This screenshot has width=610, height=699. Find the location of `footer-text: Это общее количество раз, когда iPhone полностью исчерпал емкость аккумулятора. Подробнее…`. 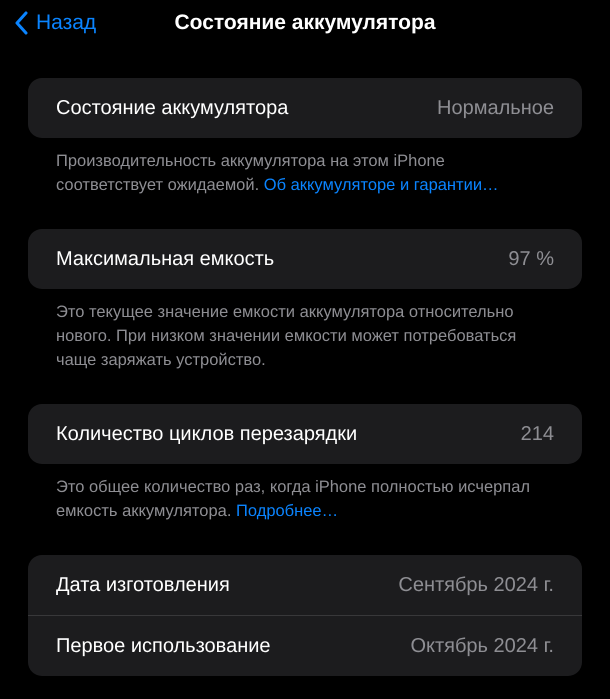

footer-text: Это общее количество раз, когда iPhone полностью исчерпал емкость аккумулятора. Подробнее… is located at coordinates (293, 499).